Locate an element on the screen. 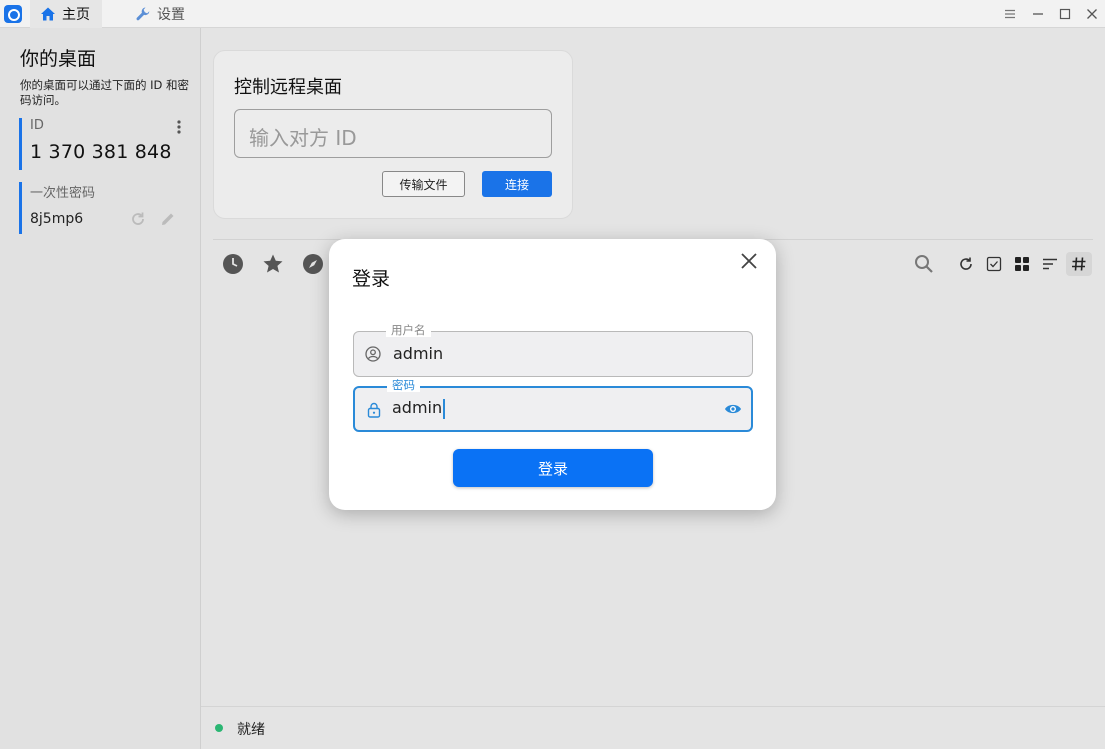 The width and height of the screenshot is (1105, 749). remote-control-card: 控制远程桌面 输入对方 ID 传输文件 连接 is located at coordinates (393, 134).